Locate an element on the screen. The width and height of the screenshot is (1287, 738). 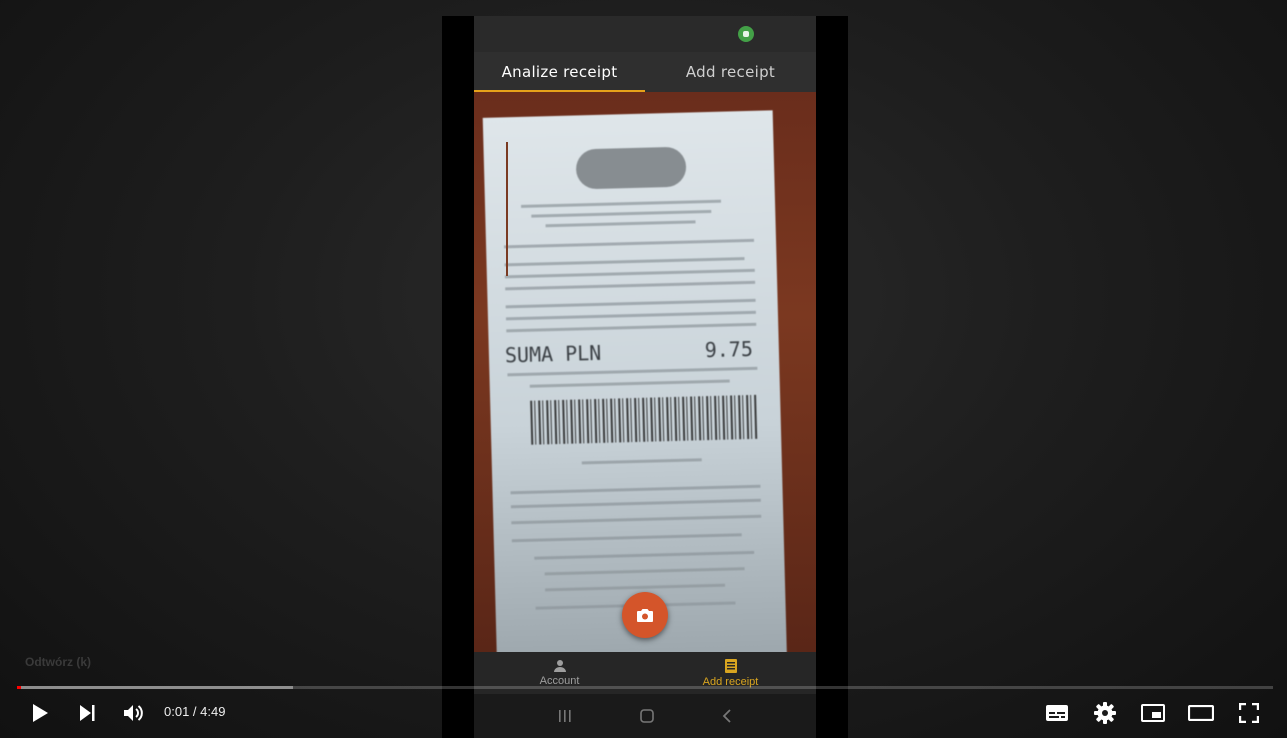
play-tooltip: Odtwórz (k) is located at coordinates (58, 662).